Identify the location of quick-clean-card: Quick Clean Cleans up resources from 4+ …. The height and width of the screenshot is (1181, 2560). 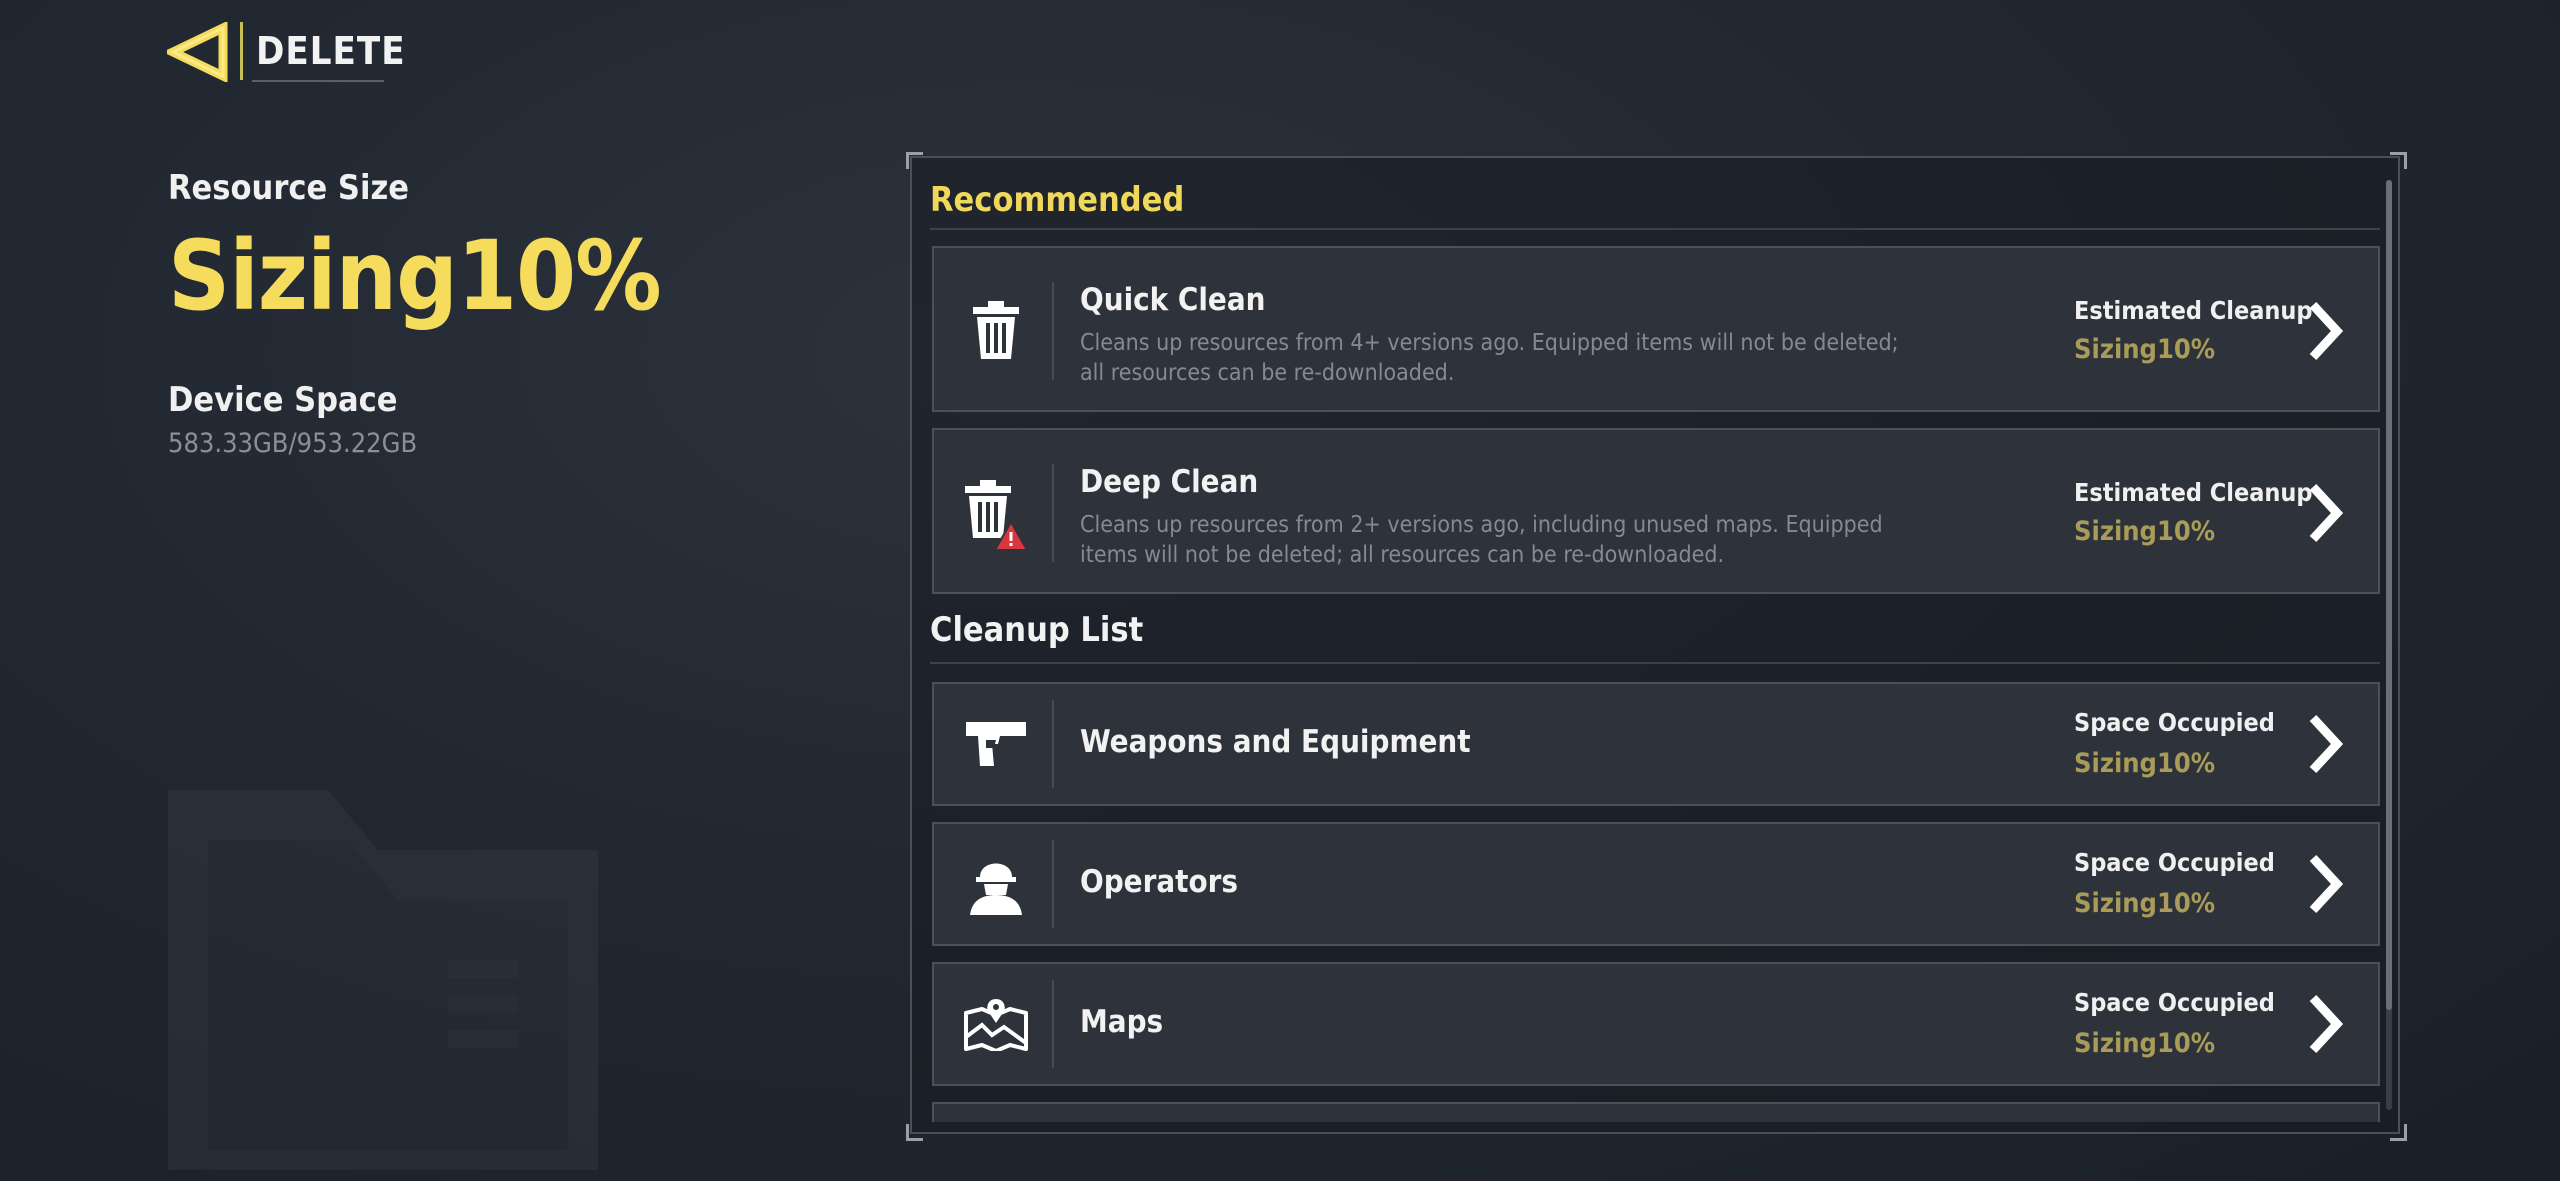
(1656, 329).